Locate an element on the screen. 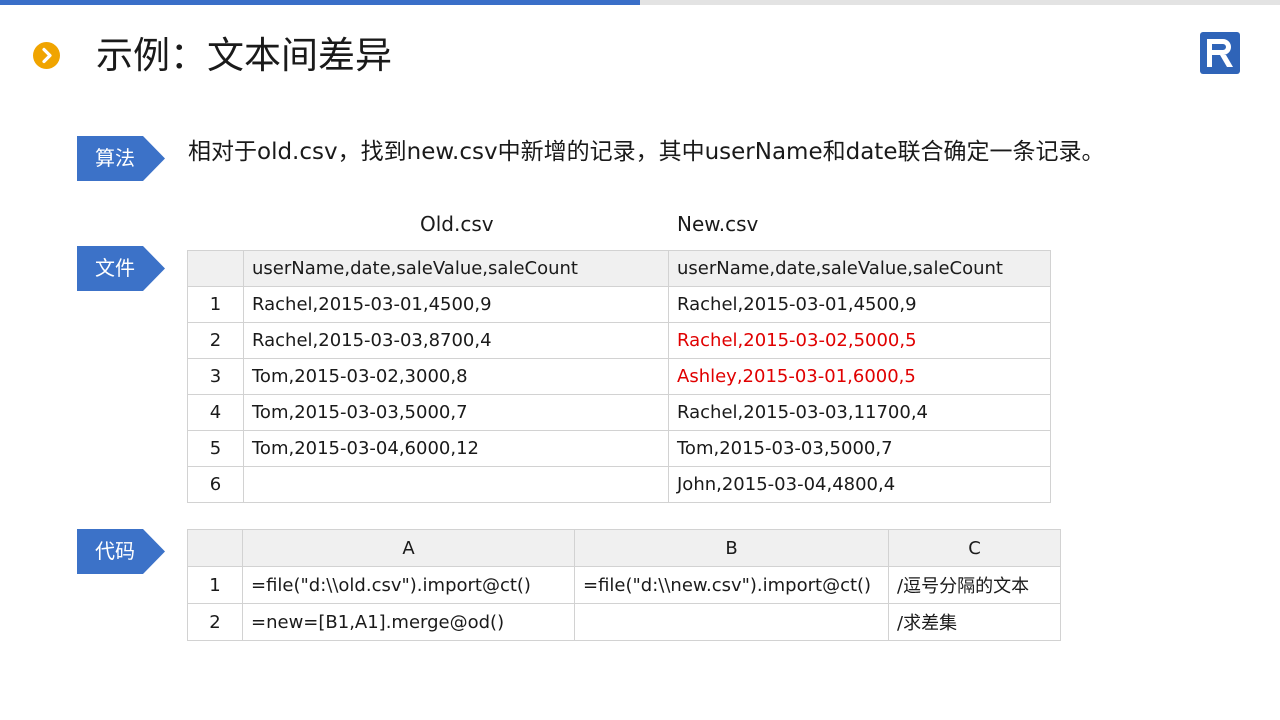  code-cell-a: =file("d:\\old.csv").import@ct() is located at coordinates (408, 585).